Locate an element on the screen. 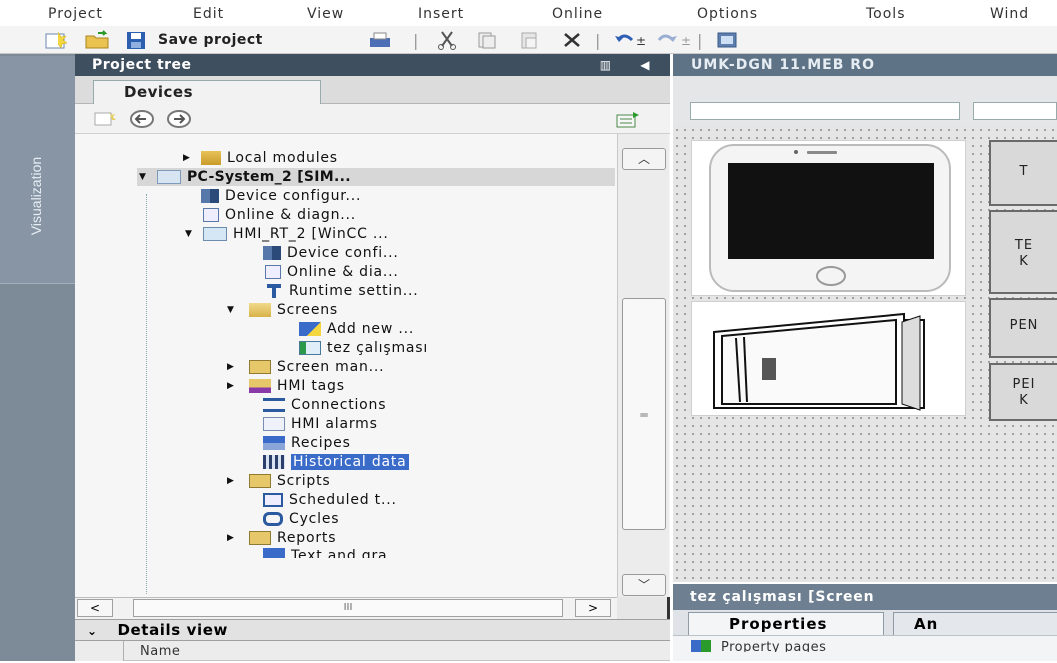 This screenshot has height=663, width=1057. tree-item-reports: ▶ Reports is located at coordinates (281, 538).